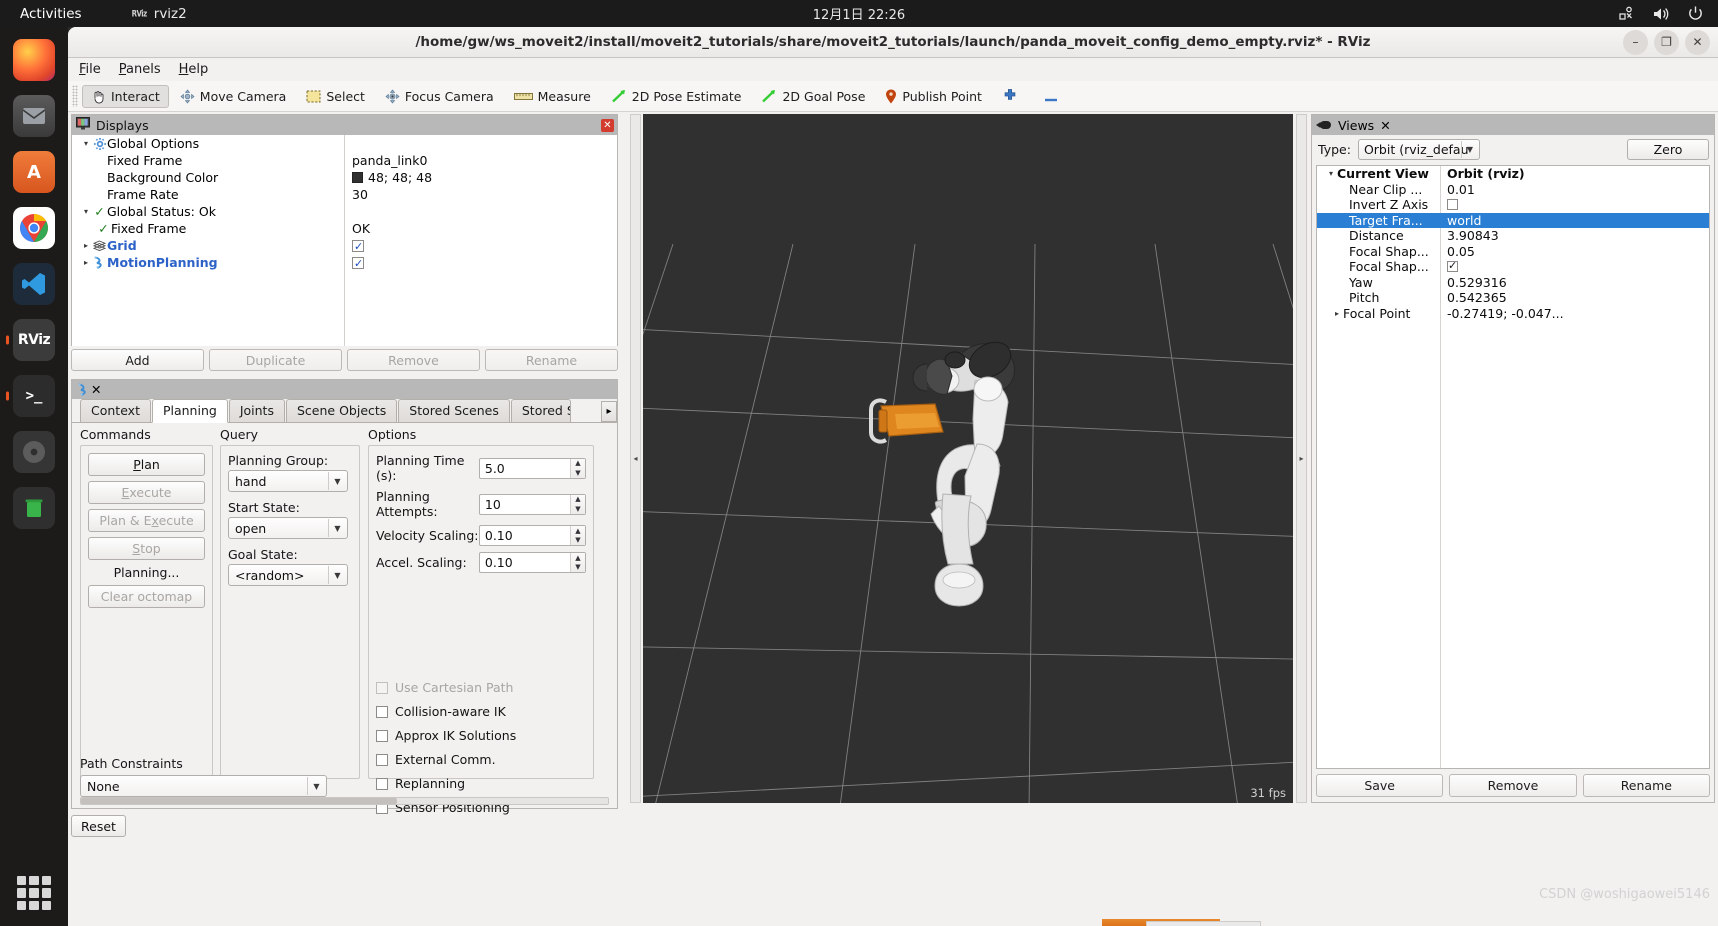 The image size is (1718, 926). What do you see at coordinates (481, 735) in the screenshot?
I see `approx-ik-solutions-row: Approx IK Solutions` at bounding box center [481, 735].